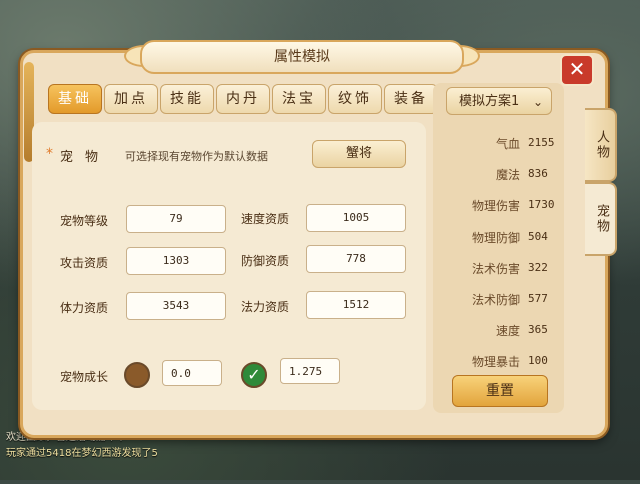 The width and height of the screenshot is (640, 484). I want to click on scheme-label: 模拟方案1, so click(489, 101).